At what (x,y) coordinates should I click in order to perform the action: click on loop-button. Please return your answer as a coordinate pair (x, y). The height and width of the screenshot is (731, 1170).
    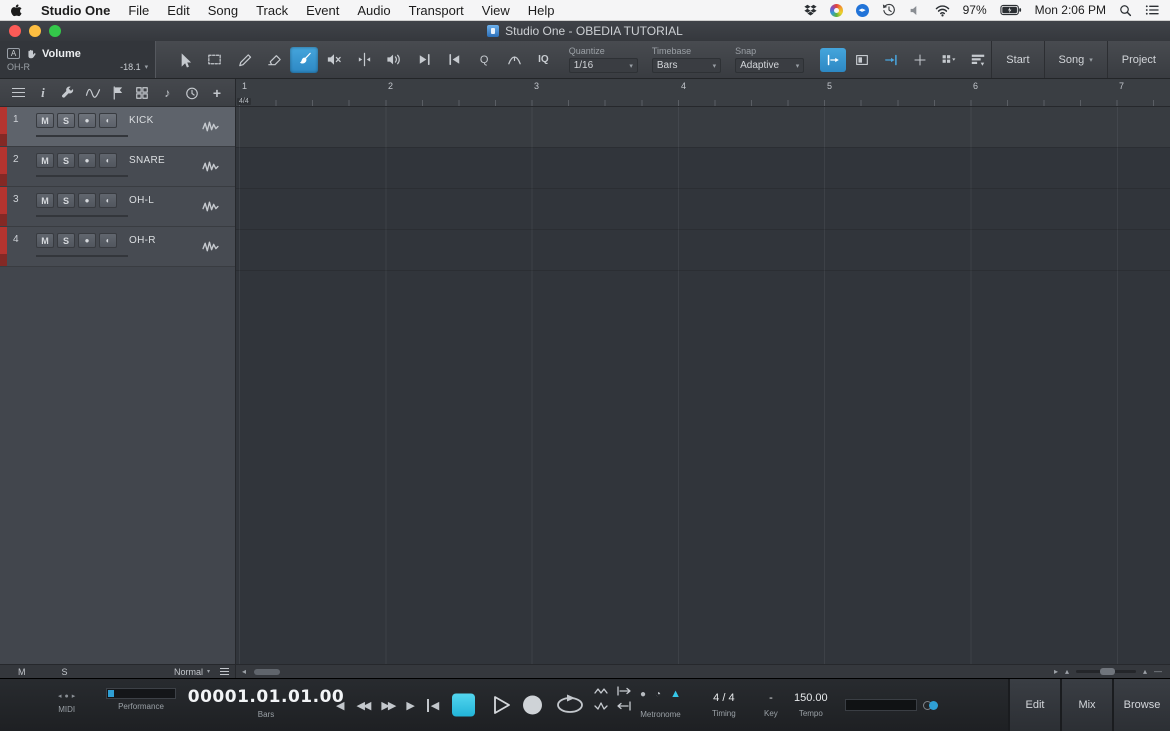
    Looking at the image, I should click on (570, 705).